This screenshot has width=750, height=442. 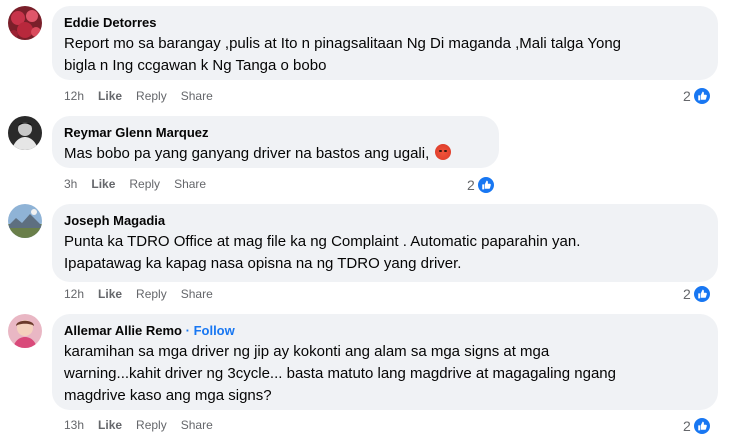 I want to click on comment-author: Joseph Magadia, so click(x=385, y=220).